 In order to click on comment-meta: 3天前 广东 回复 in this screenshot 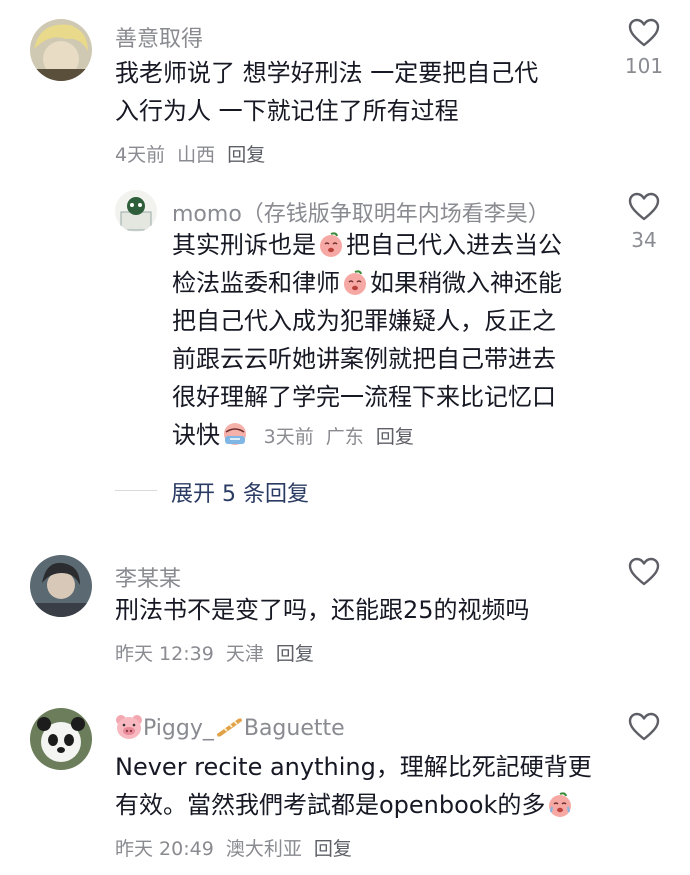, I will do `click(342, 437)`.